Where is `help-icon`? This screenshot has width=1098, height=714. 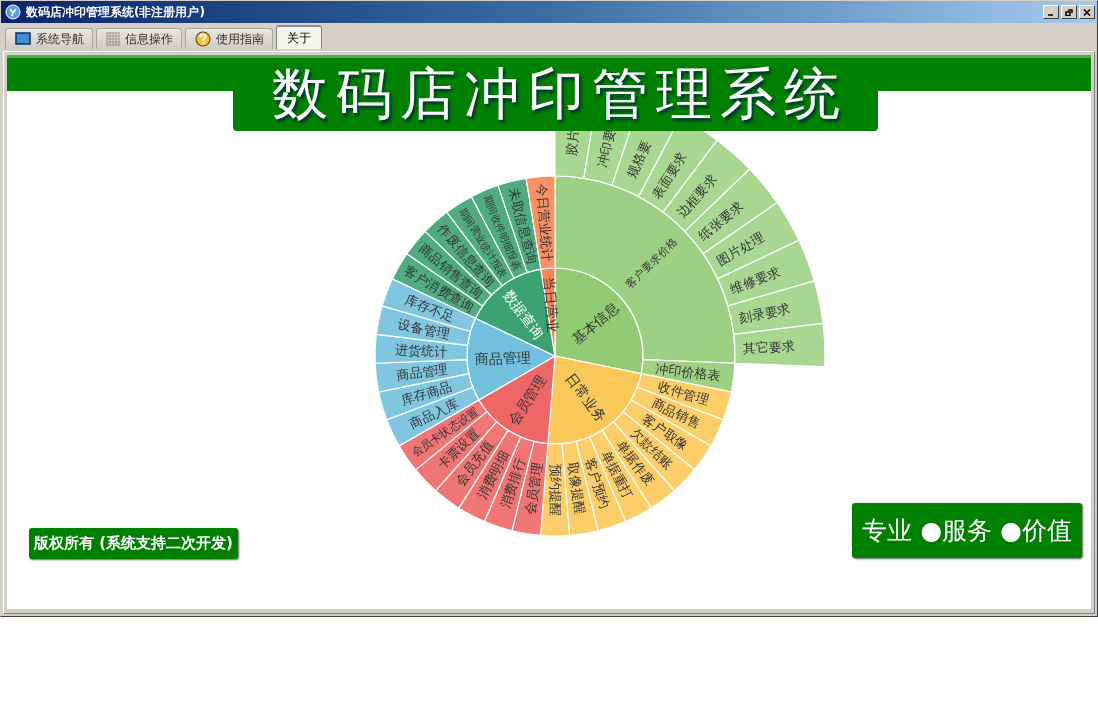
help-icon is located at coordinates (203, 39).